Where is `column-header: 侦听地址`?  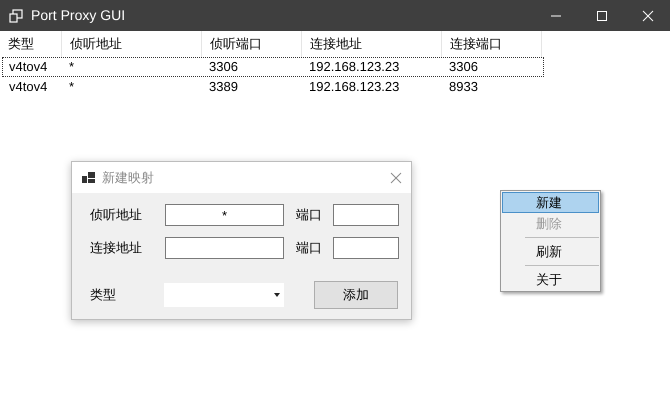
column-header: 侦听地址 is located at coordinates (132, 44).